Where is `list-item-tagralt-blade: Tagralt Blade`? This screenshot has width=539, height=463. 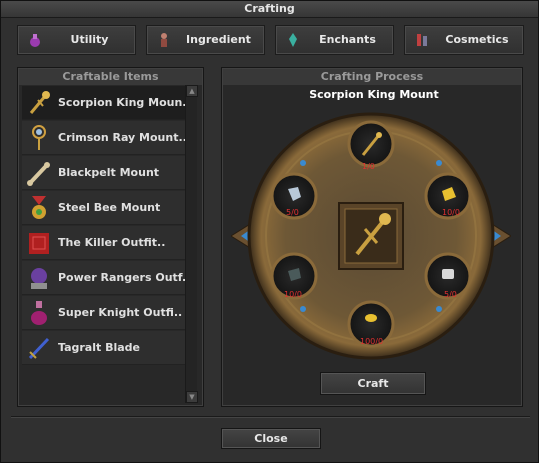 list-item-tagralt-blade: Tagralt Blade is located at coordinates (107, 348).